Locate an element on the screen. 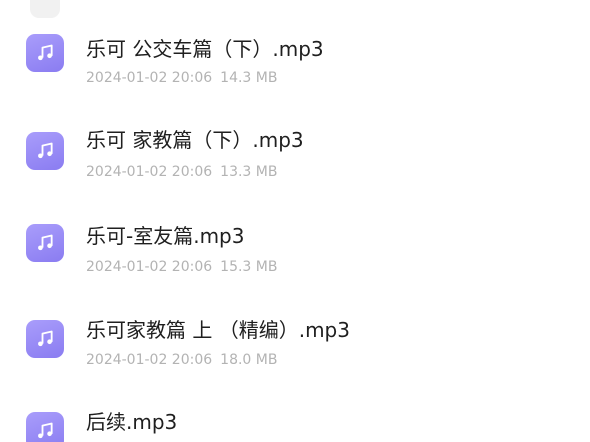 The height and width of the screenshot is (442, 590). file-name: 乐可 家教篇（下）.mp3 is located at coordinates (195, 140).